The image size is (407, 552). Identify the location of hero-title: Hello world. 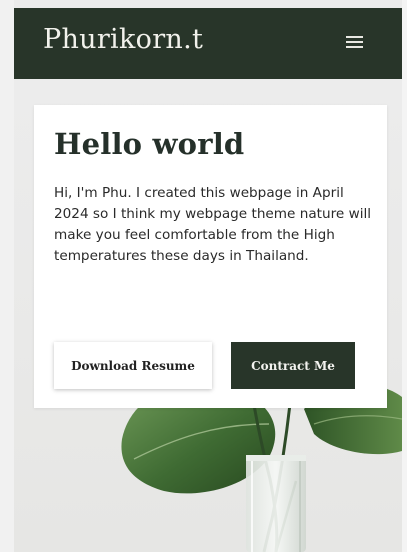
(149, 144).